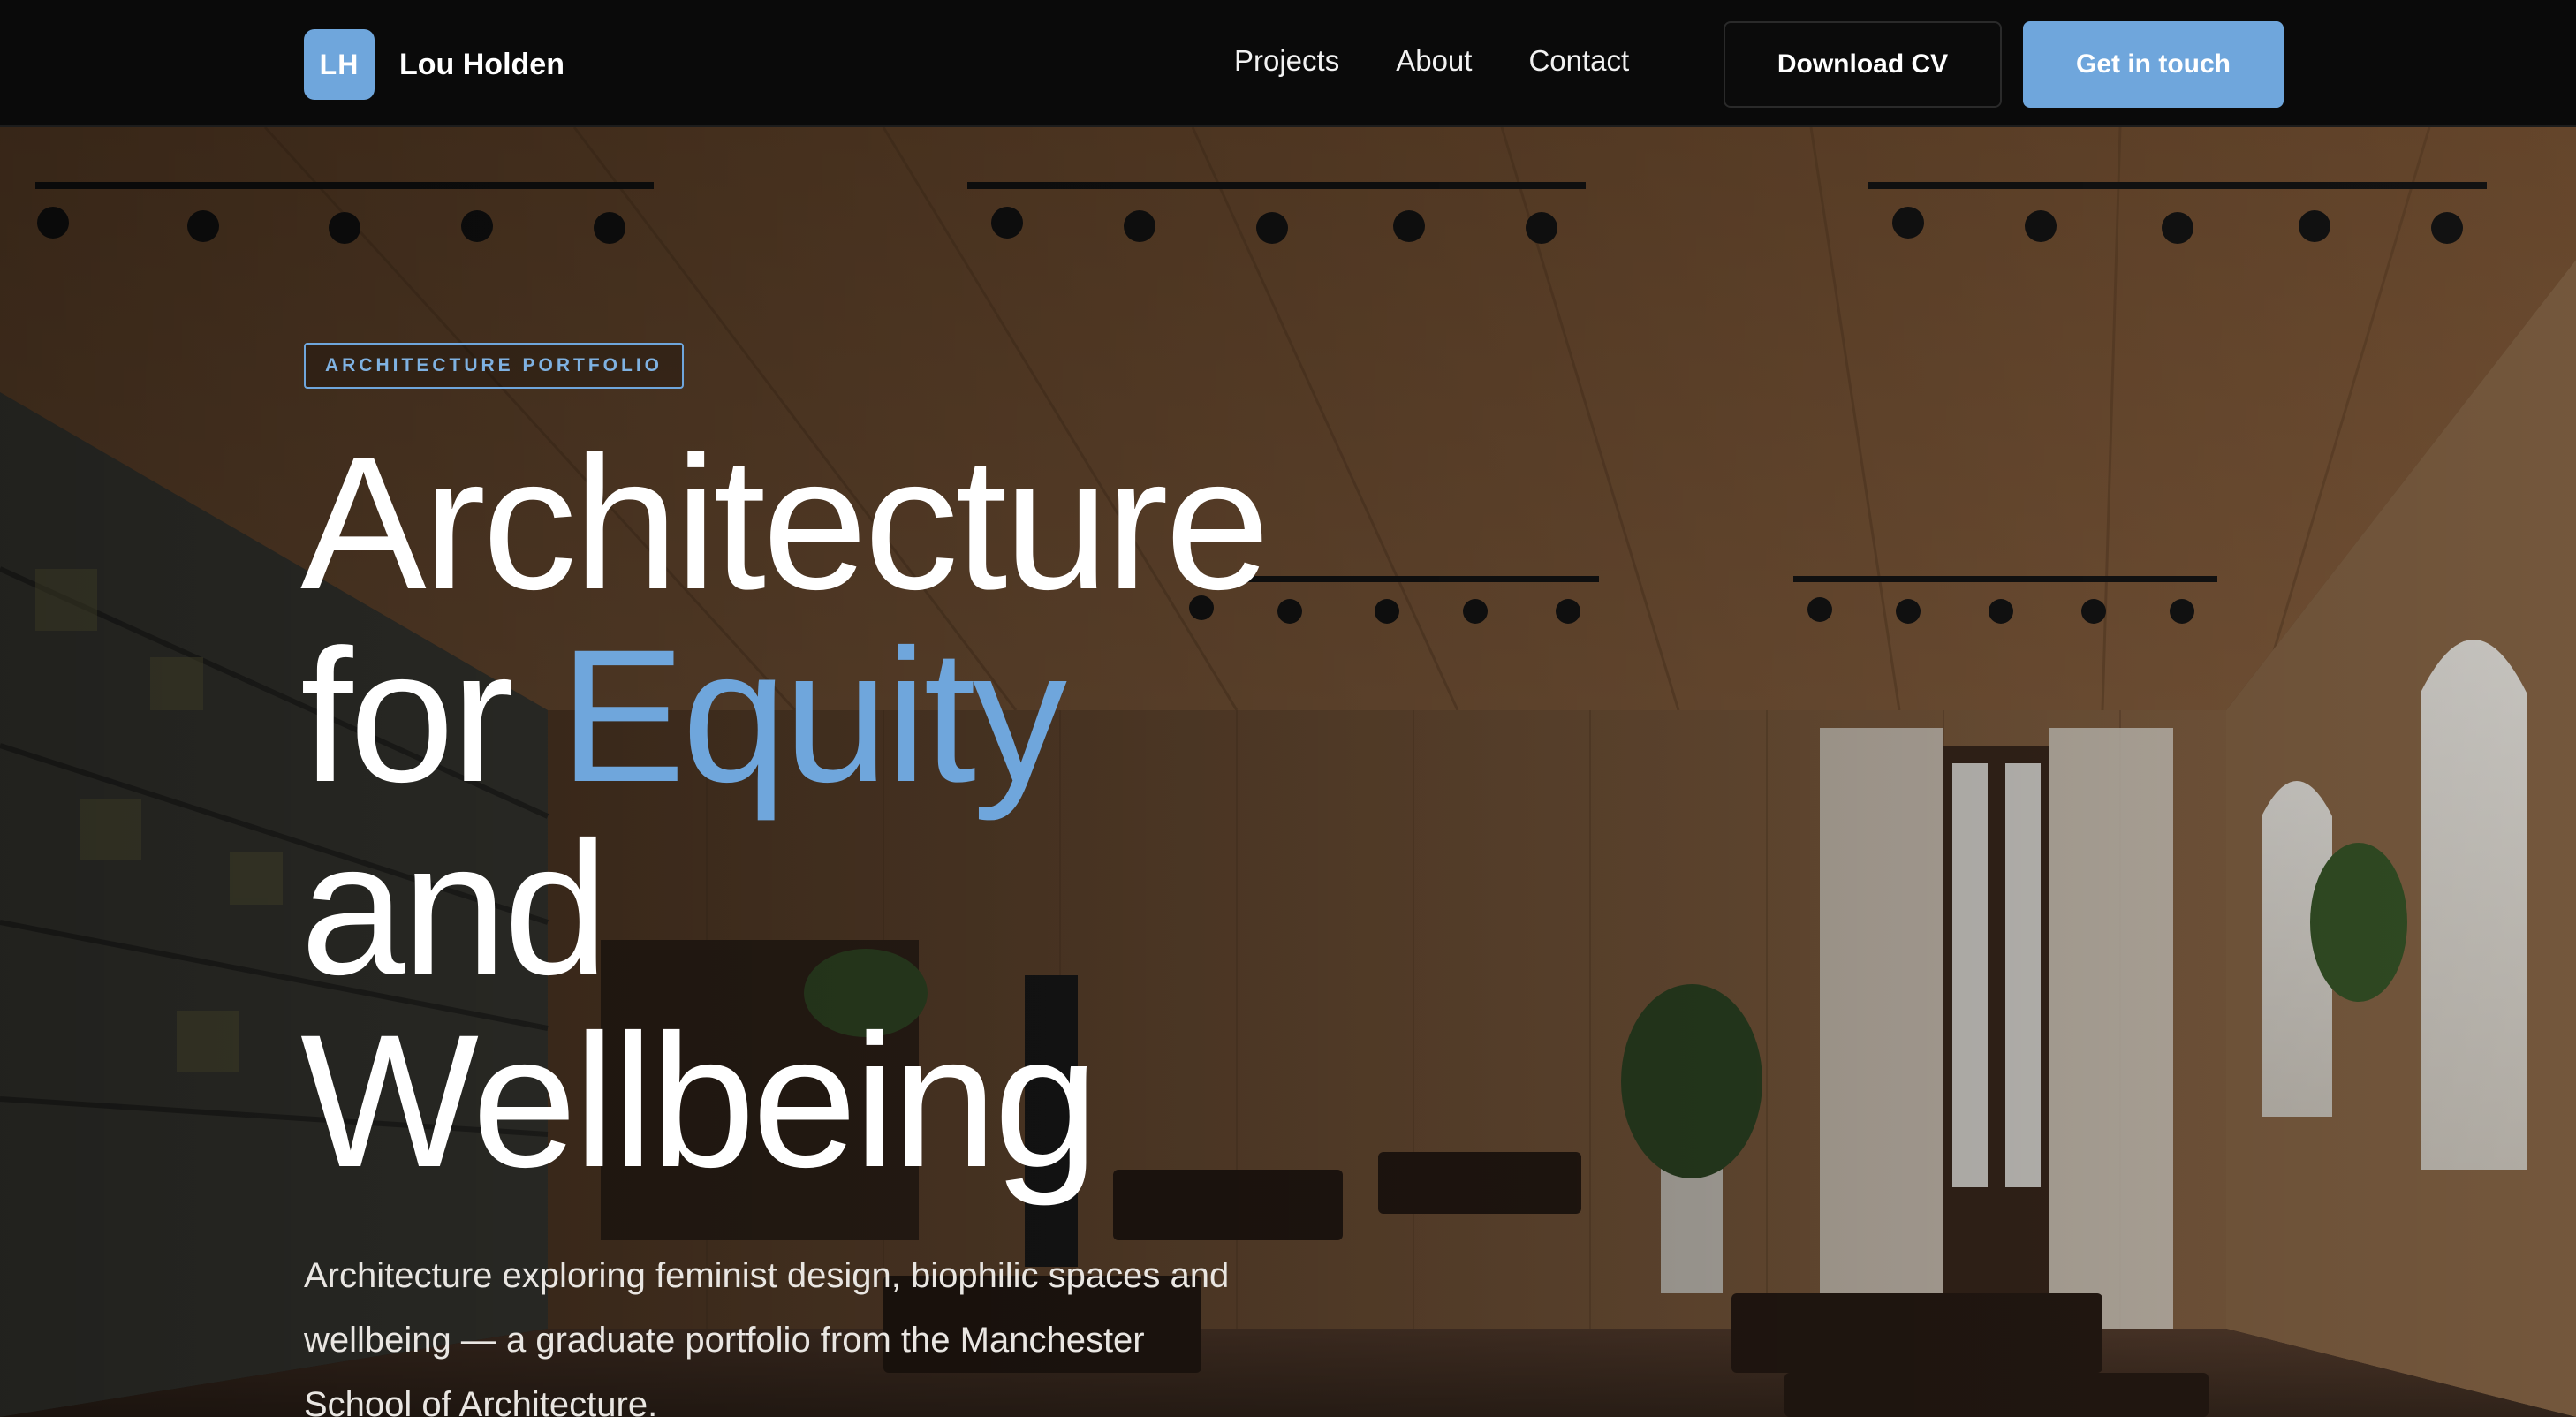 This screenshot has width=2576, height=1417. Describe the element at coordinates (430, 716) in the screenshot. I see `headline-line-2-prefix: for` at that location.